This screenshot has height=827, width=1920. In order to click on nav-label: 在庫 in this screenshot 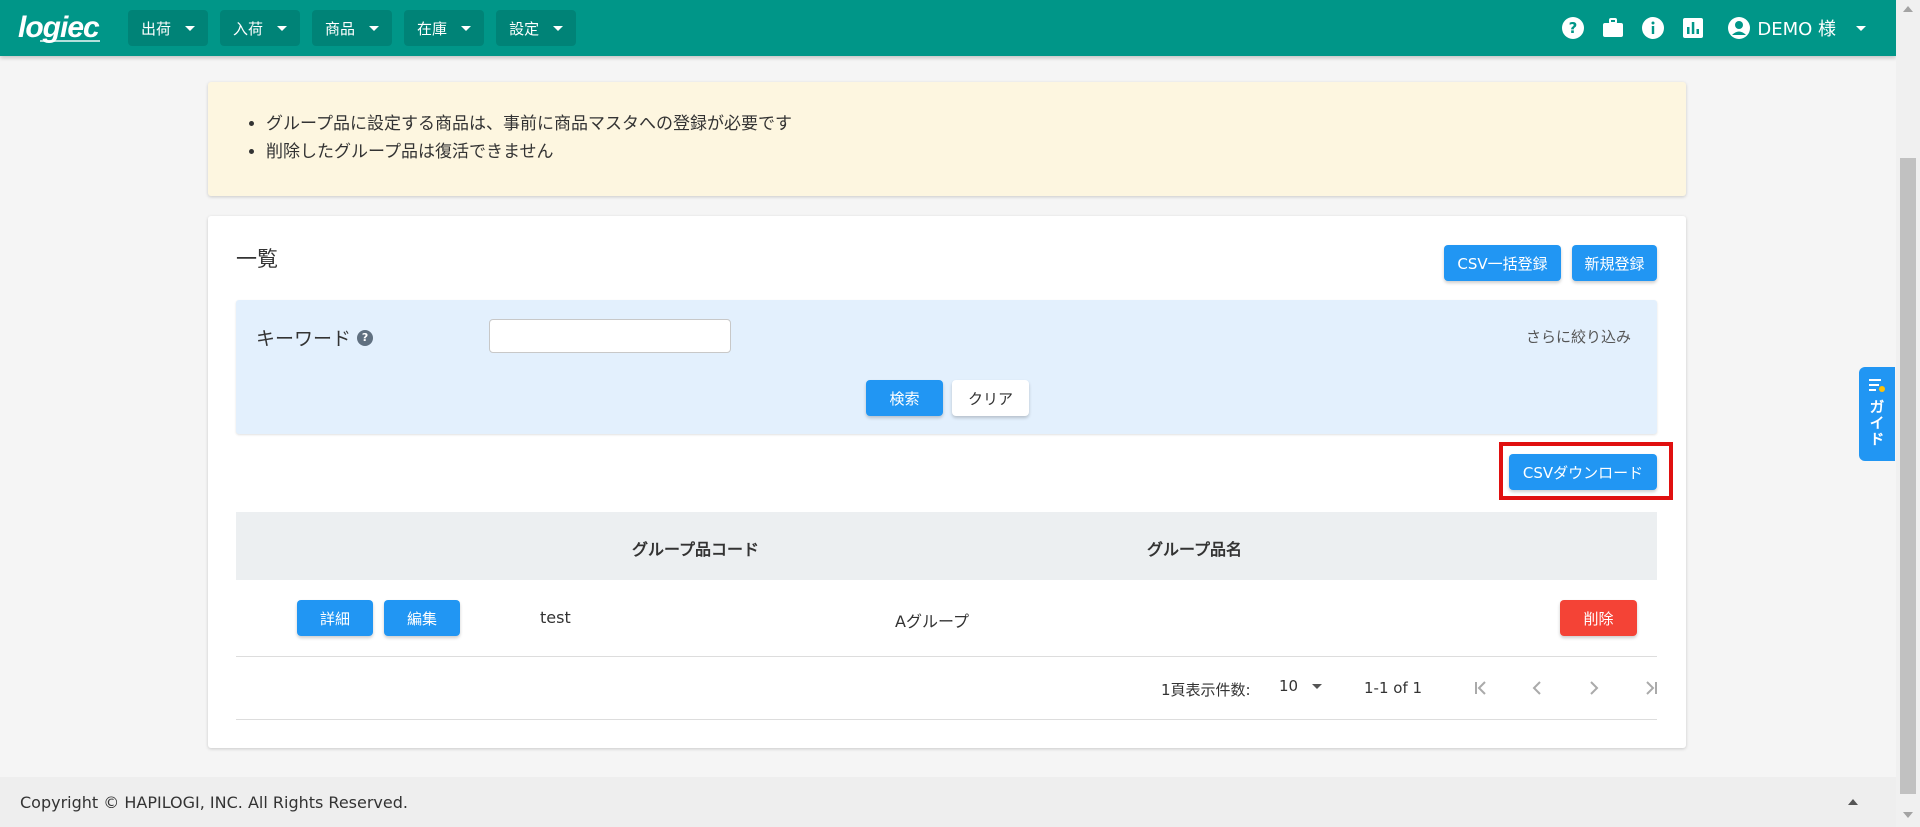, I will do `click(432, 28)`.